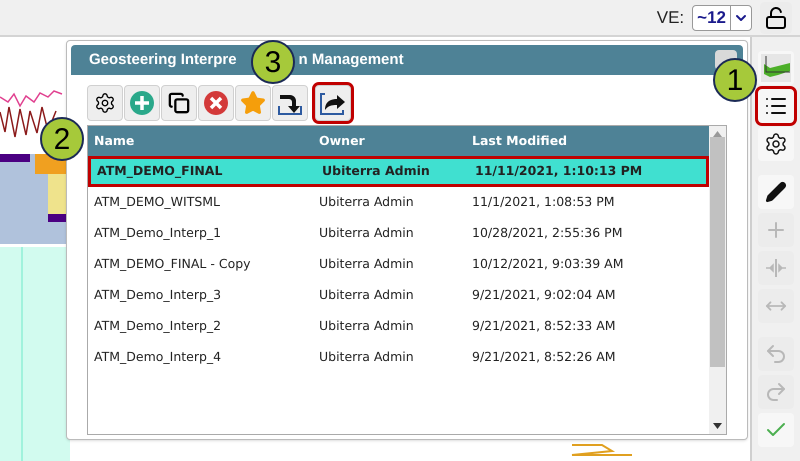  What do you see at coordinates (776, 268) in the screenshot?
I see `split-icon` at bounding box center [776, 268].